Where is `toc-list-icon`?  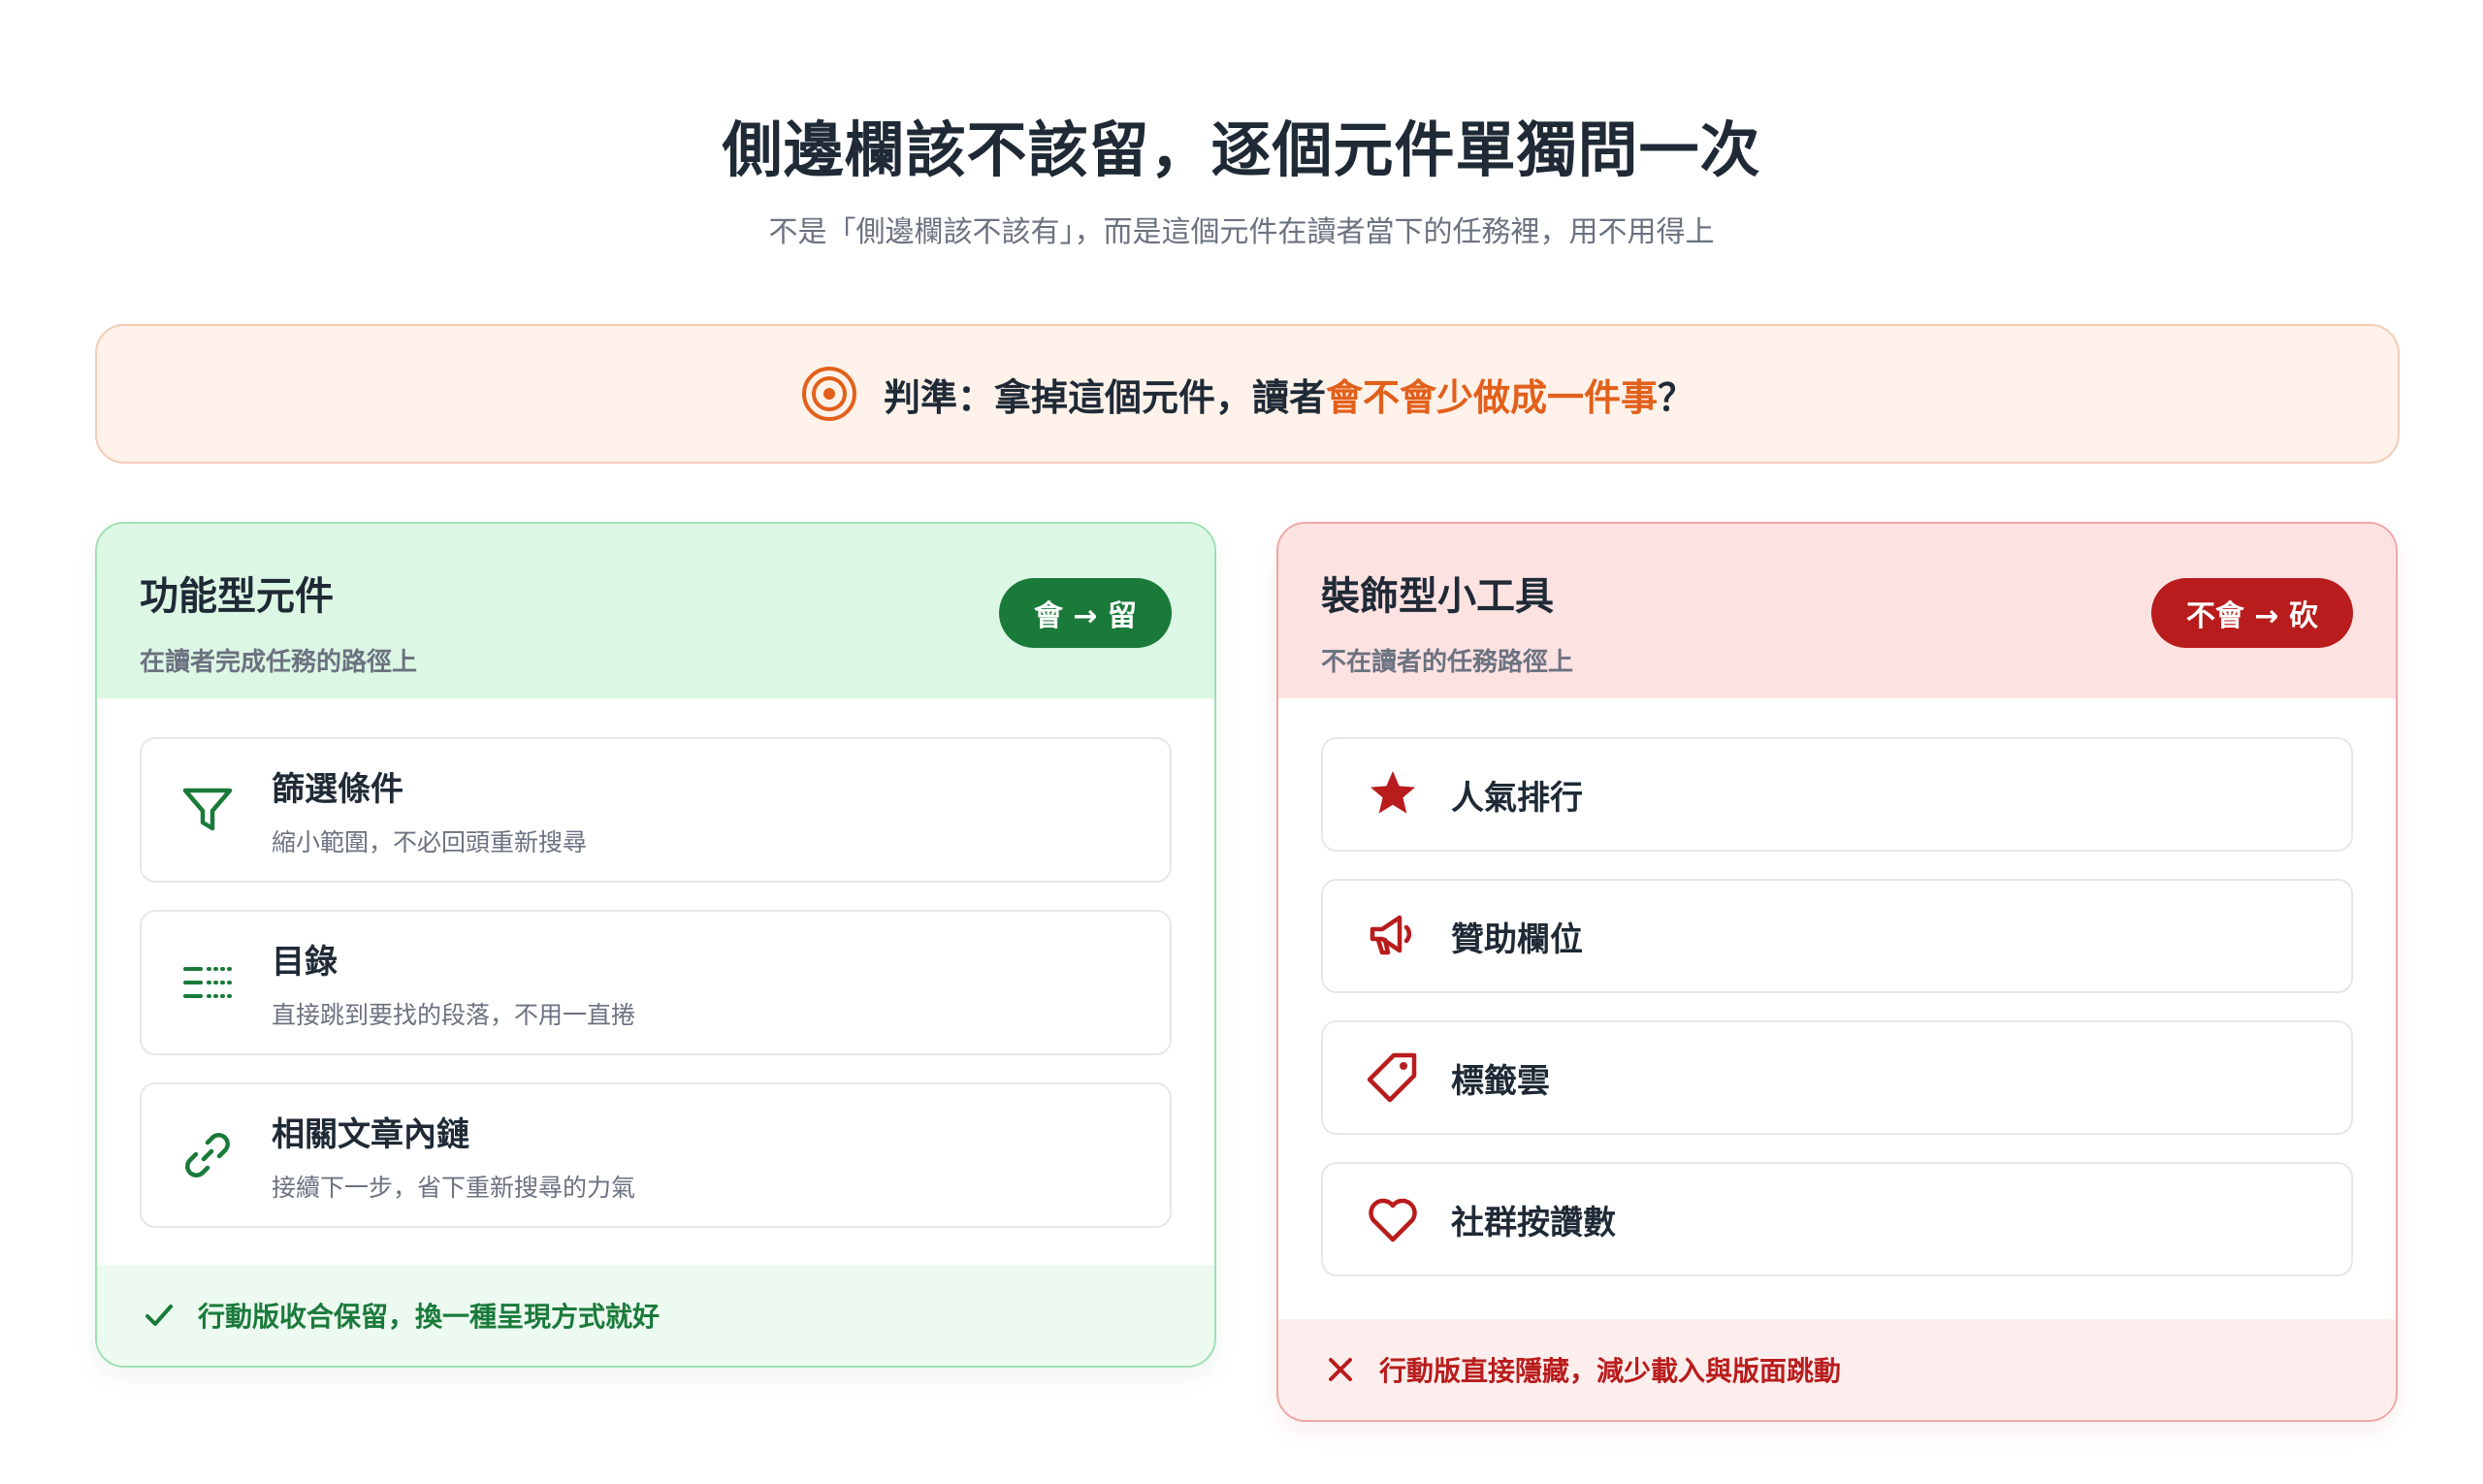 toc-list-icon is located at coordinates (208, 983).